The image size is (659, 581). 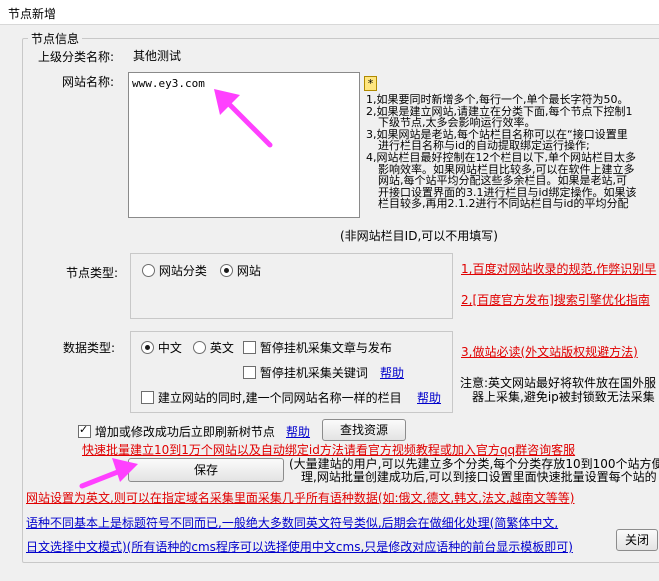 What do you see at coordinates (329, 12) in the screenshot?
I see `title-bar: 节点新增` at bounding box center [329, 12].